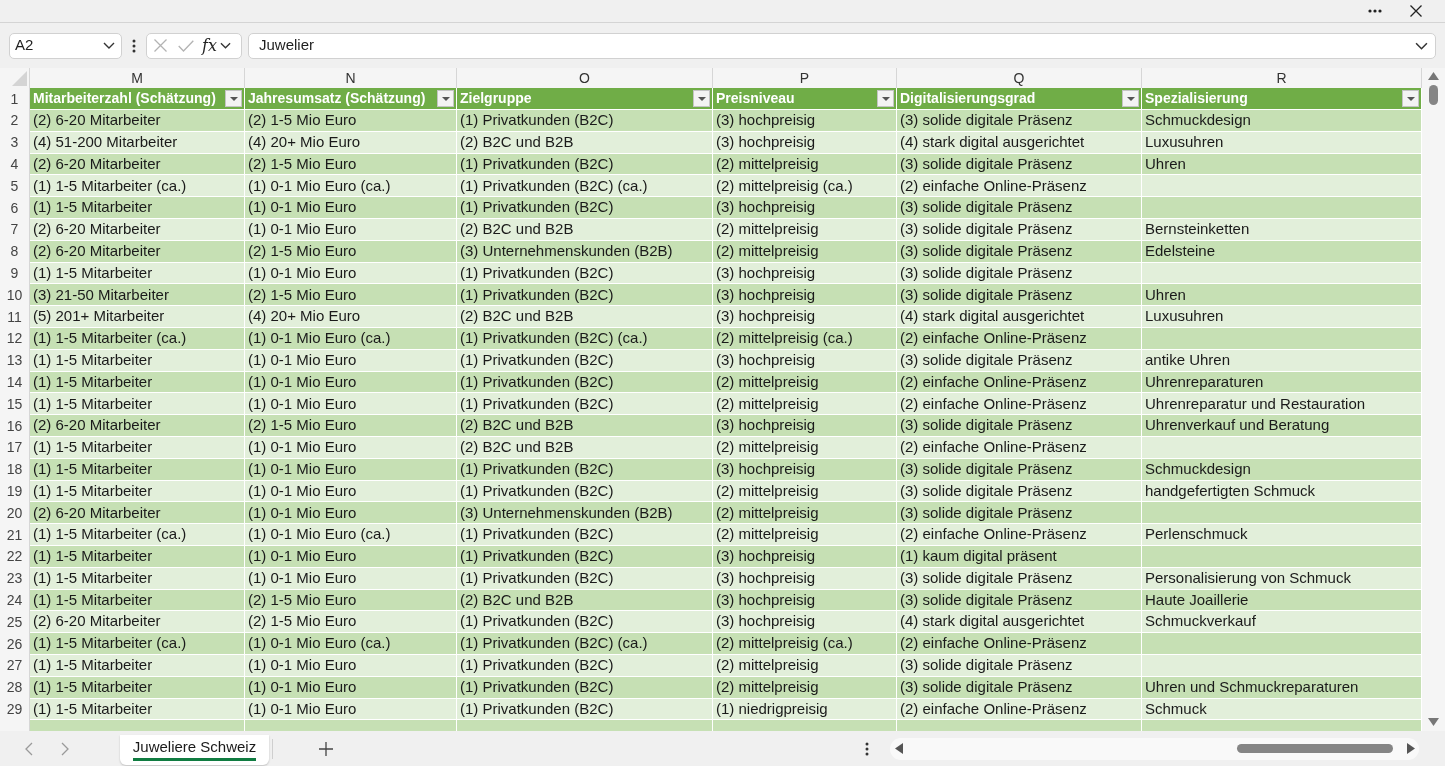 The image size is (1445, 766). What do you see at coordinates (15, 230) in the screenshot?
I see `row-header: 7` at bounding box center [15, 230].